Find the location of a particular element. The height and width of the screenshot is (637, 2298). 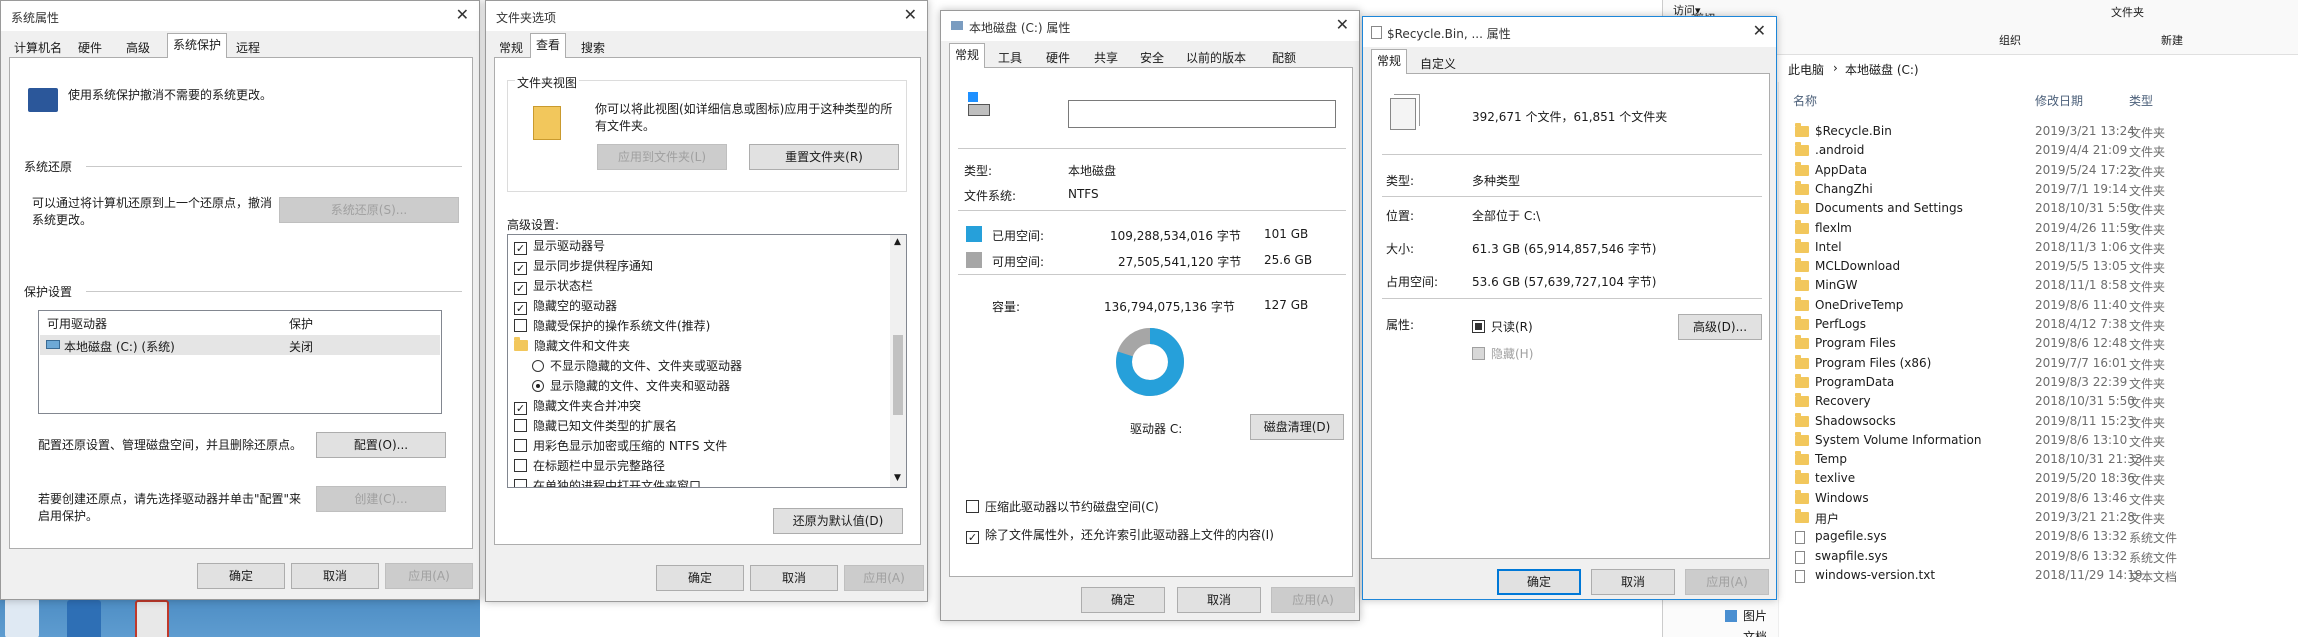

file-row: ChangZhi 2019/7/1 19:14 文件夹 is located at coordinates (1994, 189).